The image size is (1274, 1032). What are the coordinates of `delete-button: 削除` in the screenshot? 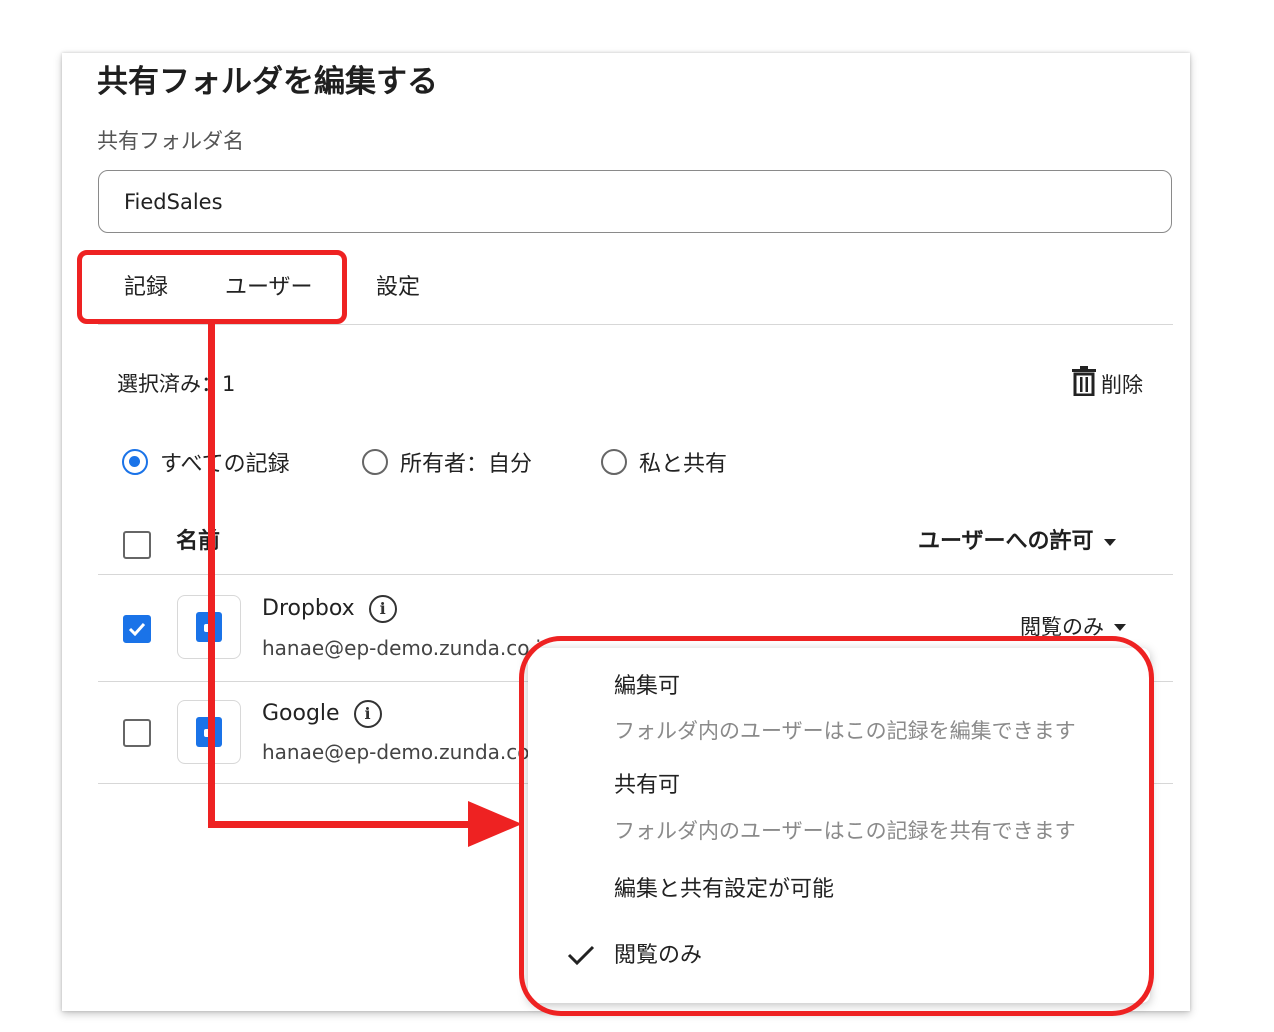 It's located at (1107, 385).